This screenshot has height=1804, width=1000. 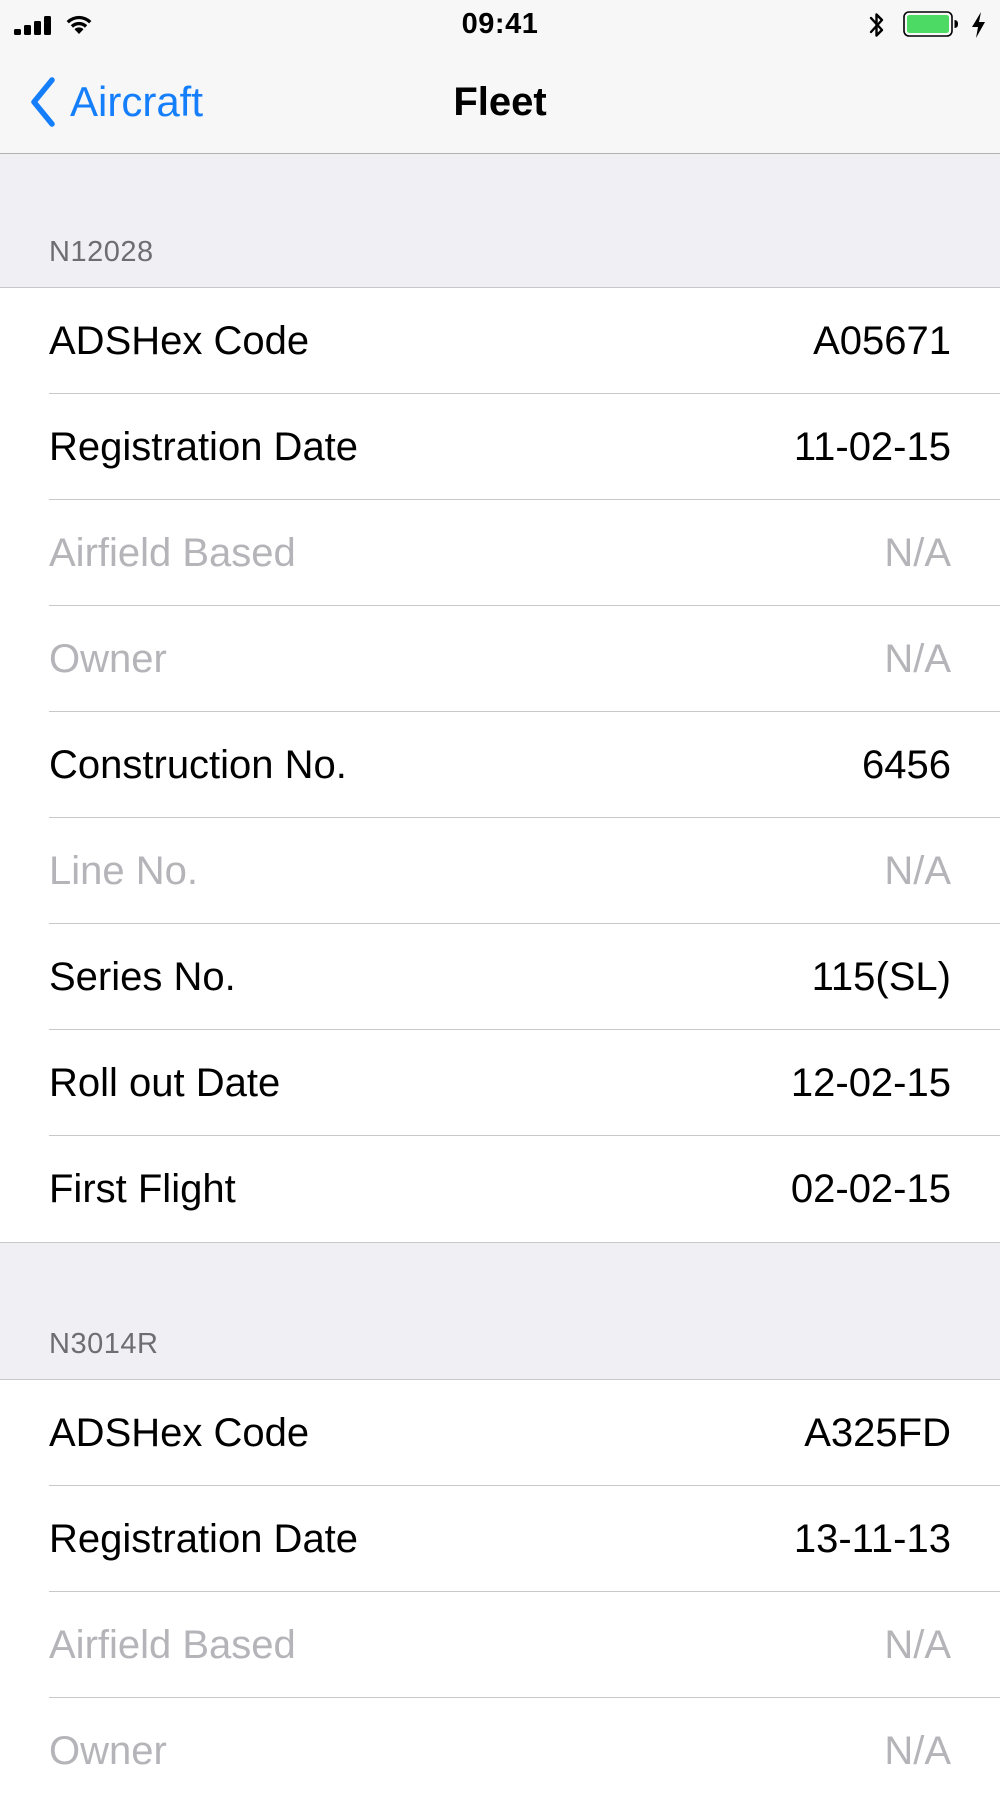 What do you see at coordinates (872, 446) in the screenshot?
I see `row-value: 11-02-15` at bounding box center [872, 446].